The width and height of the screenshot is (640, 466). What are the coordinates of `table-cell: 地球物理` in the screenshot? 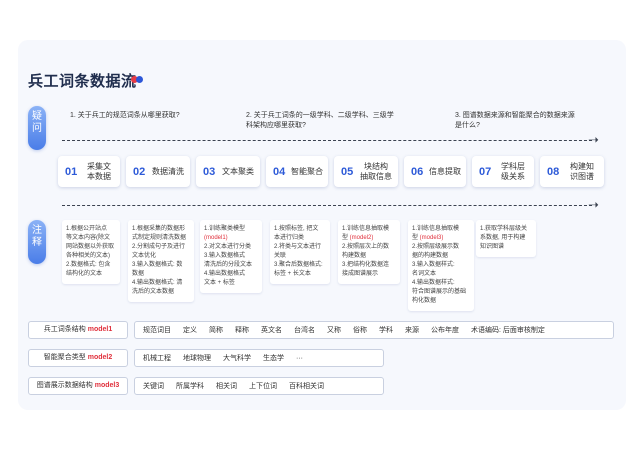 It's located at (197, 358).